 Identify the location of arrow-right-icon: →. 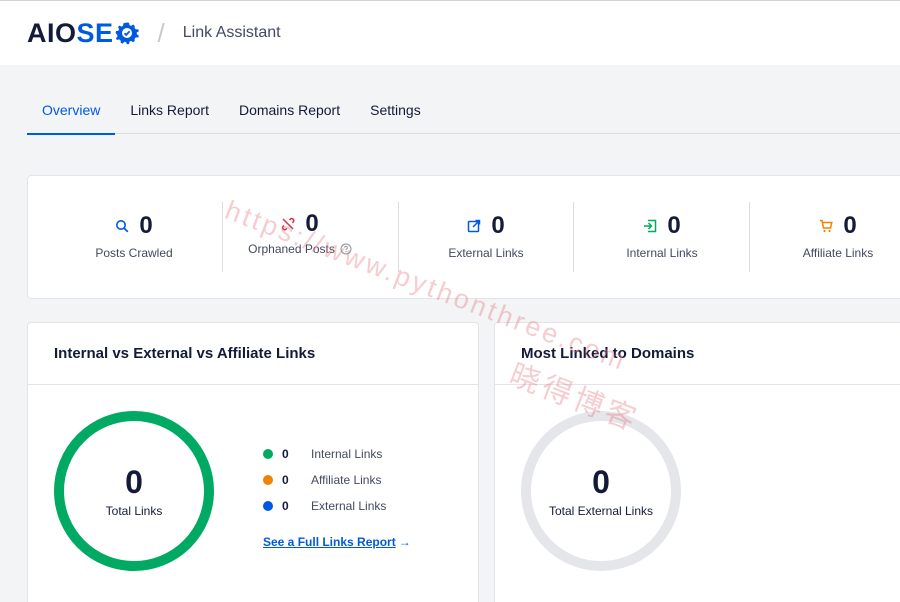
(404, 542).